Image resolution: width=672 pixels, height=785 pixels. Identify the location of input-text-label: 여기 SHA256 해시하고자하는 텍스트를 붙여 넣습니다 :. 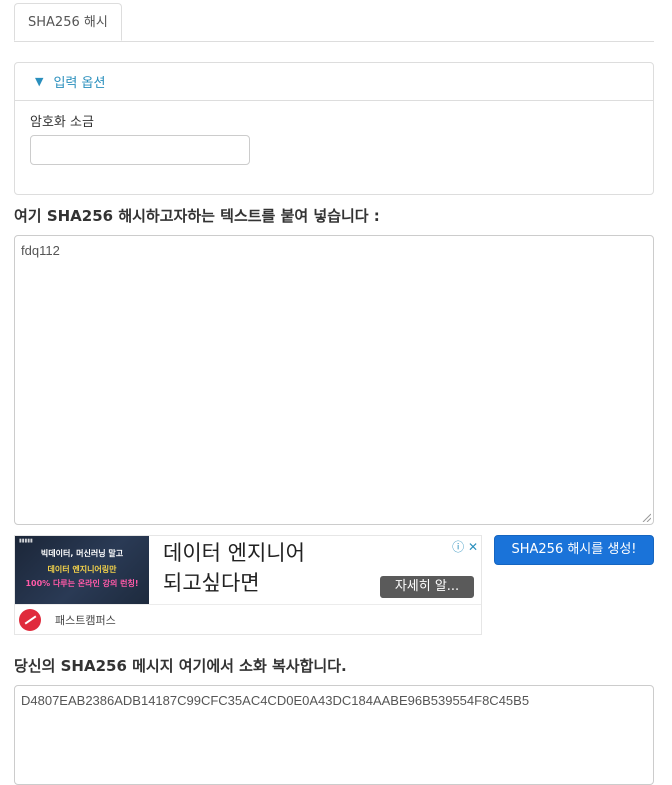
(197, 216).